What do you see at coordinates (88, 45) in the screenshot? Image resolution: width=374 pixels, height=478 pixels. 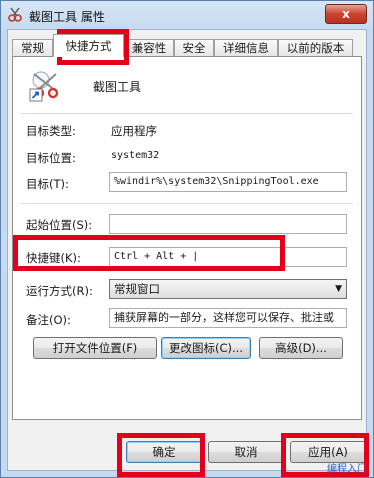 I see `tab-shortcut: 快捷方式` at bounding box center [88, 45].